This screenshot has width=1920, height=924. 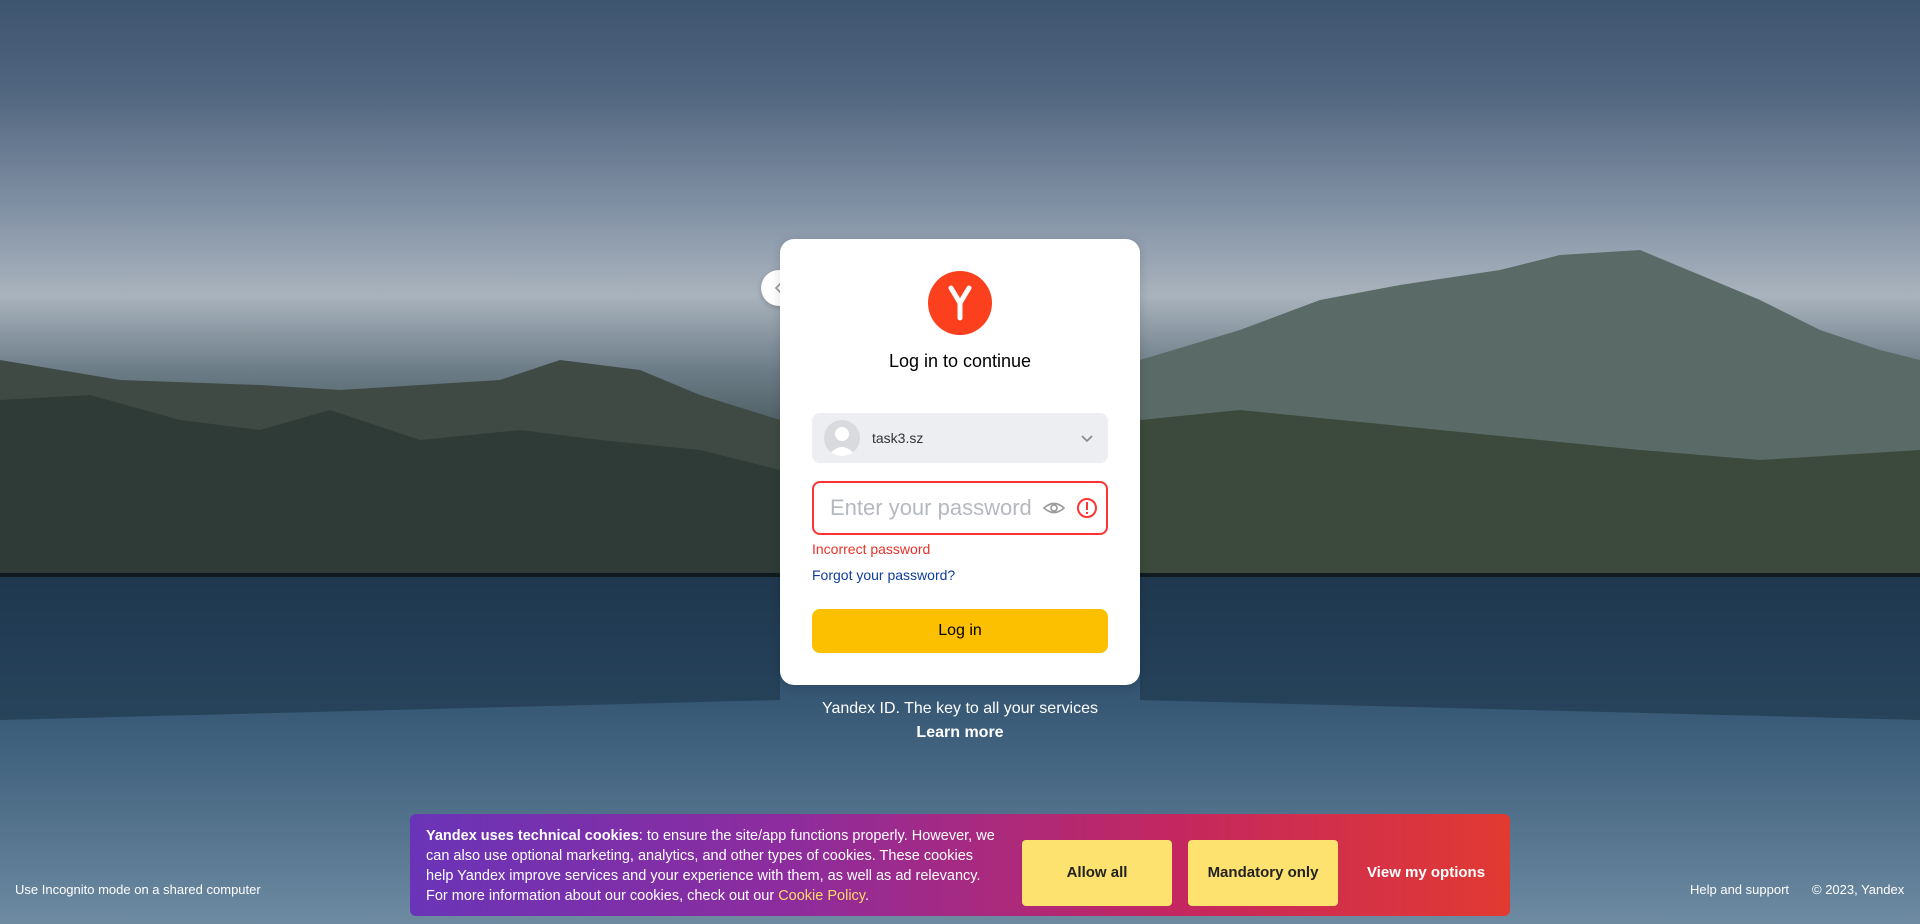 I want to click on view-options-button: View my options, so click(x=1426, y=873).